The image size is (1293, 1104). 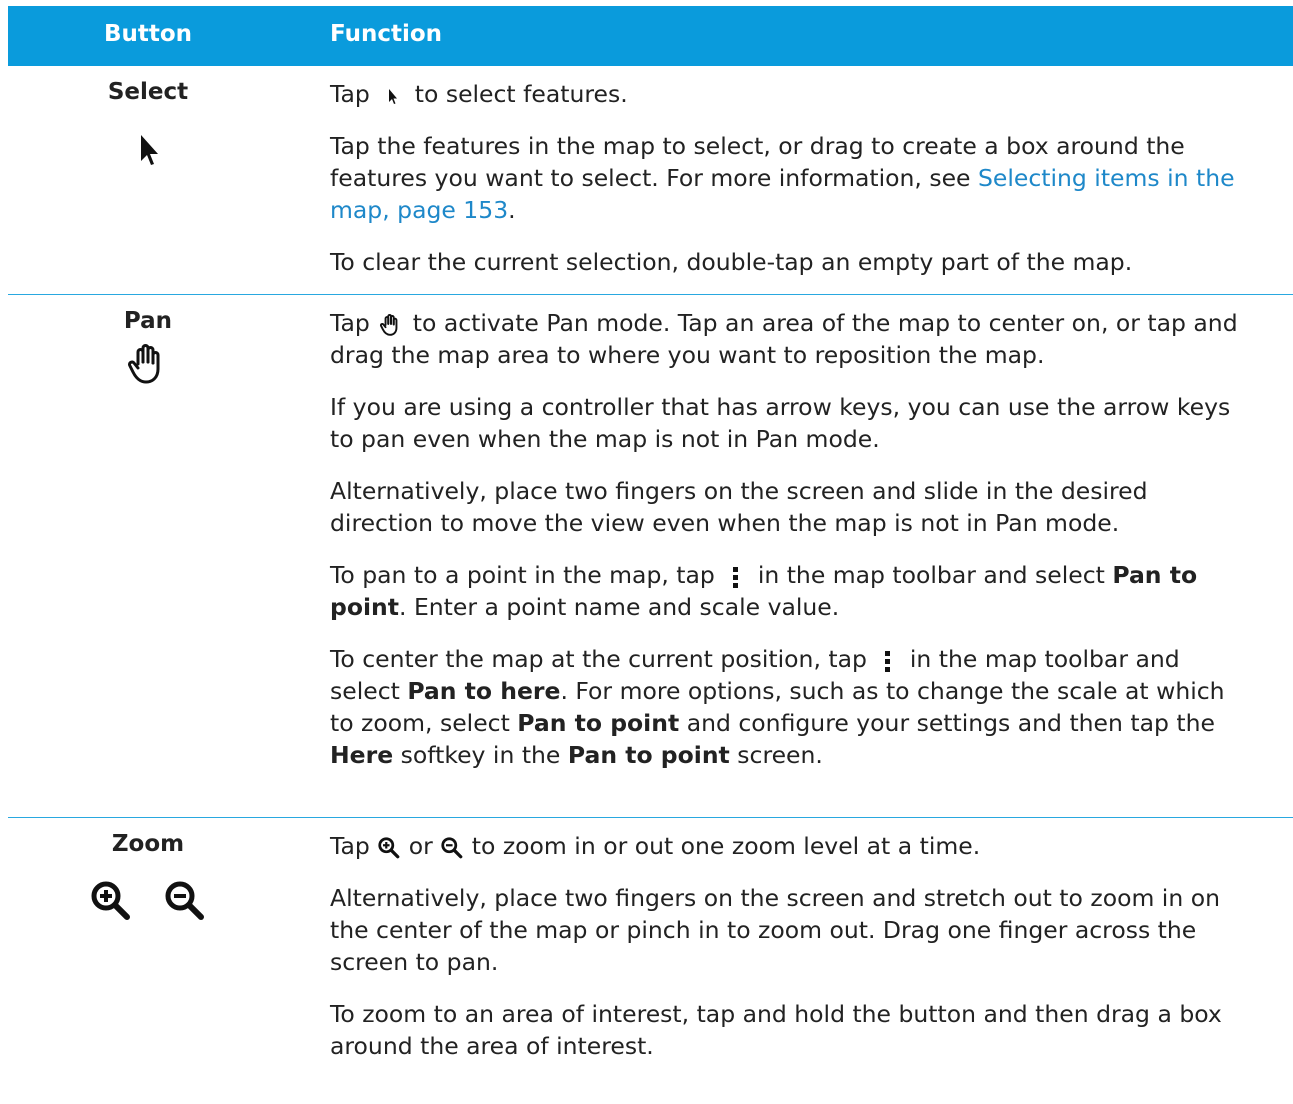 What do you see at coordinates (148, 118) in the screenshot?
I see `select-button-cell: Select` at bounding box center [148, 118].